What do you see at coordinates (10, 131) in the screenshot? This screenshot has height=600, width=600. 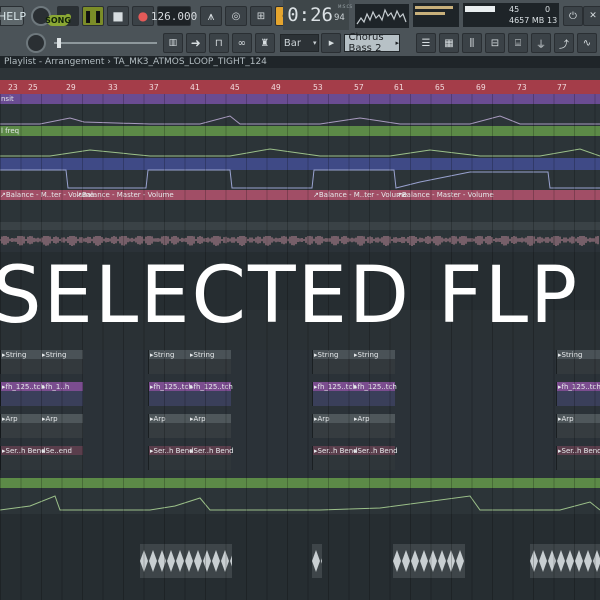 I see `lane-filter-freq-label: l freq` at bounding box center [10, 131].